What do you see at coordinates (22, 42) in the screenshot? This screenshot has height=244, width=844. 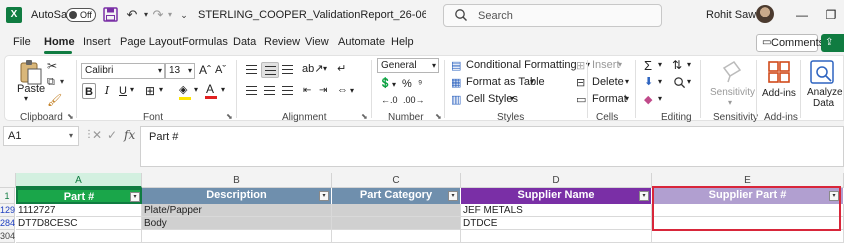 I see `tab-file: File` at bounding box center [22, 42].